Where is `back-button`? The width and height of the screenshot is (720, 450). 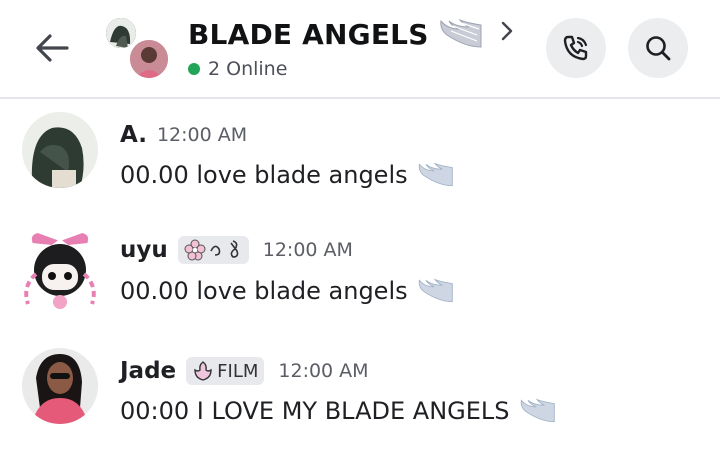 back-button is located at coordinates (52, 48).